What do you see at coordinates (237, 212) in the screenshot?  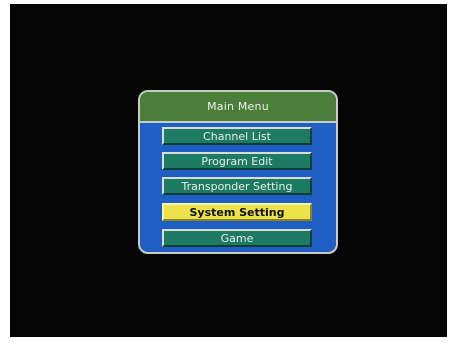 I see `menu-item-system-setting: System Setting` at bounding box center [237, 212].